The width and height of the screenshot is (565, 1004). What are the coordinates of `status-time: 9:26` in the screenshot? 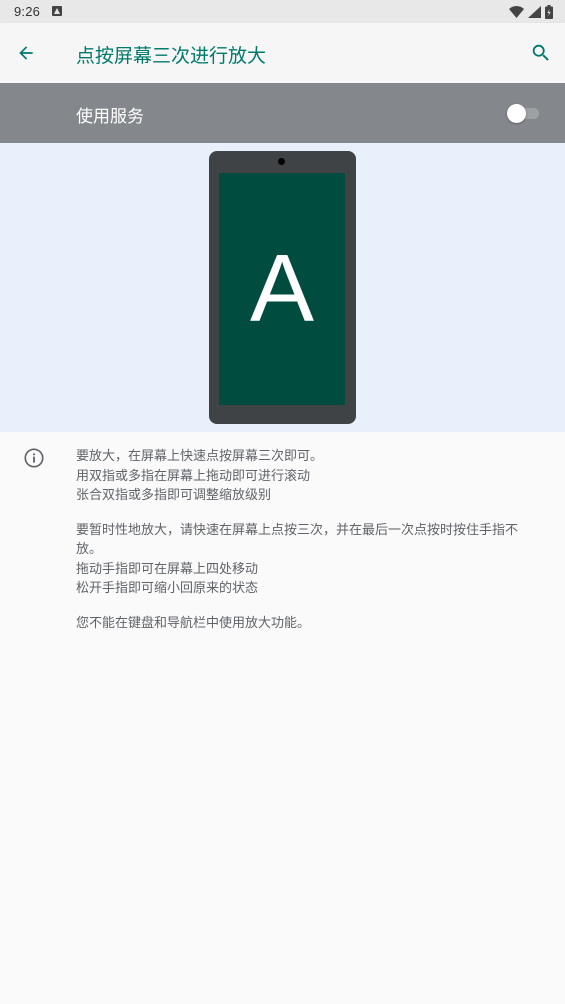 It's located at (27, 11).